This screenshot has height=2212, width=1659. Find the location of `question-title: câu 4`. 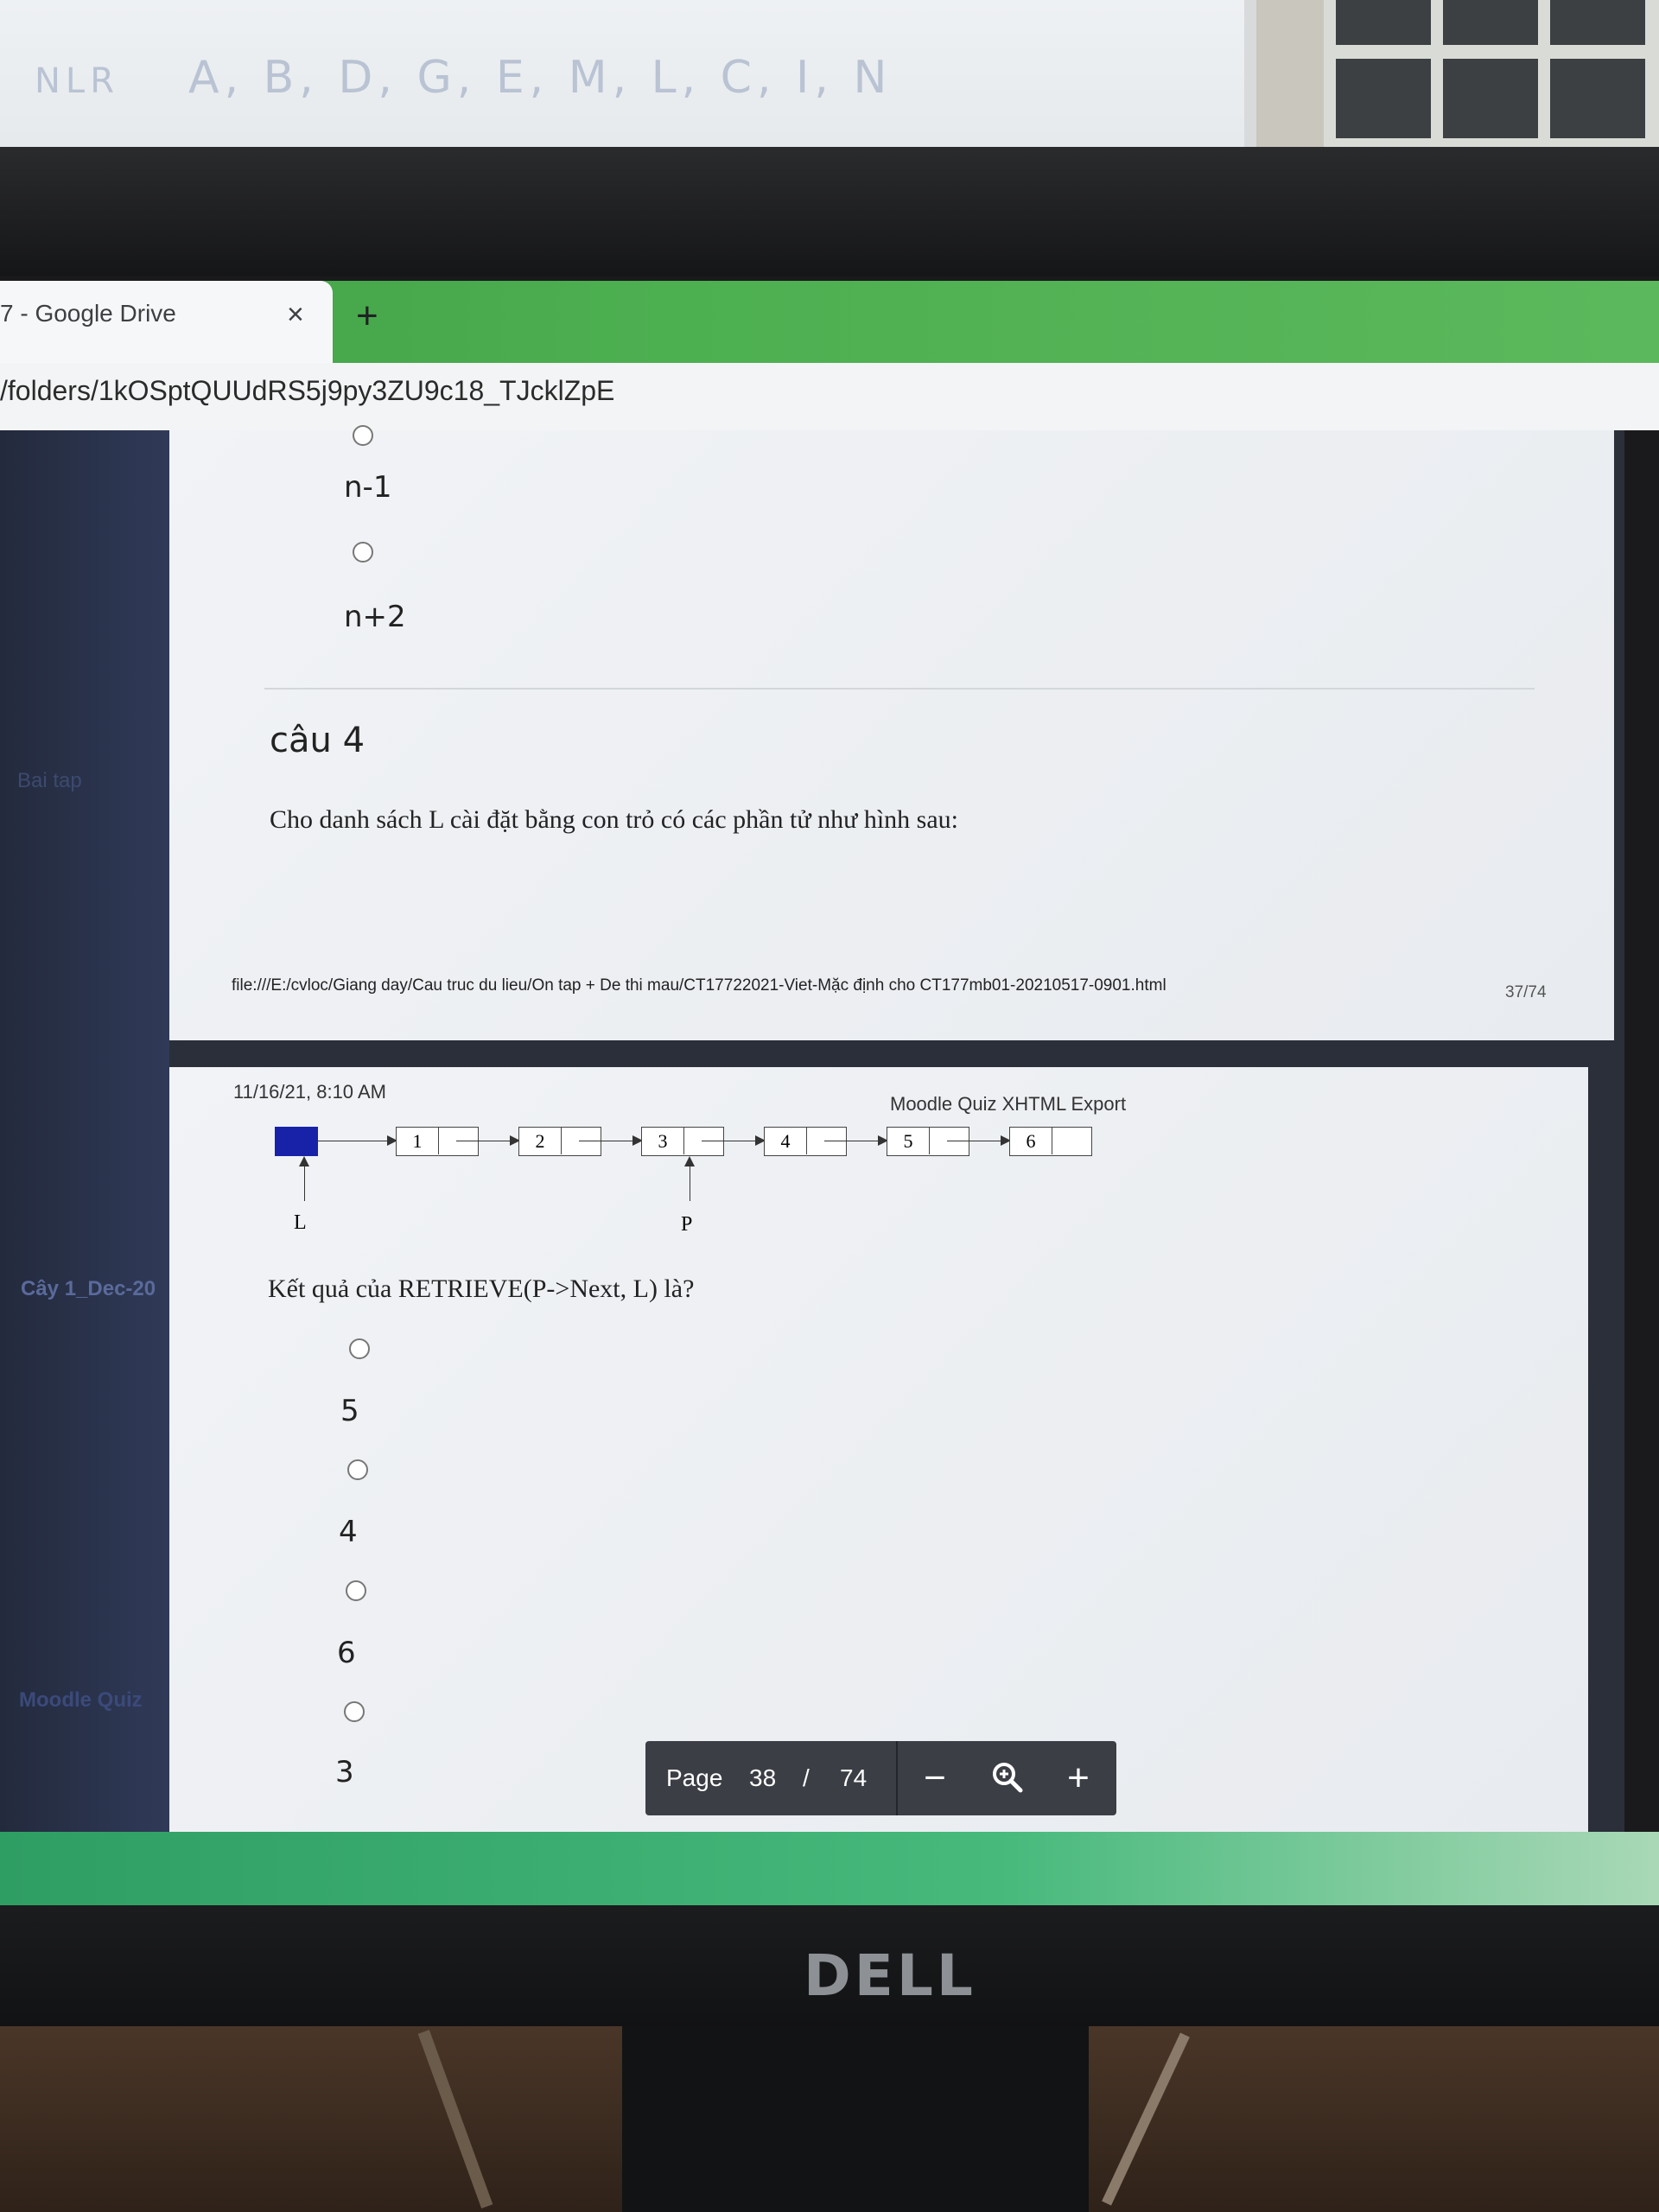

question-title: câu 4 is located at coordinates (317, 740).